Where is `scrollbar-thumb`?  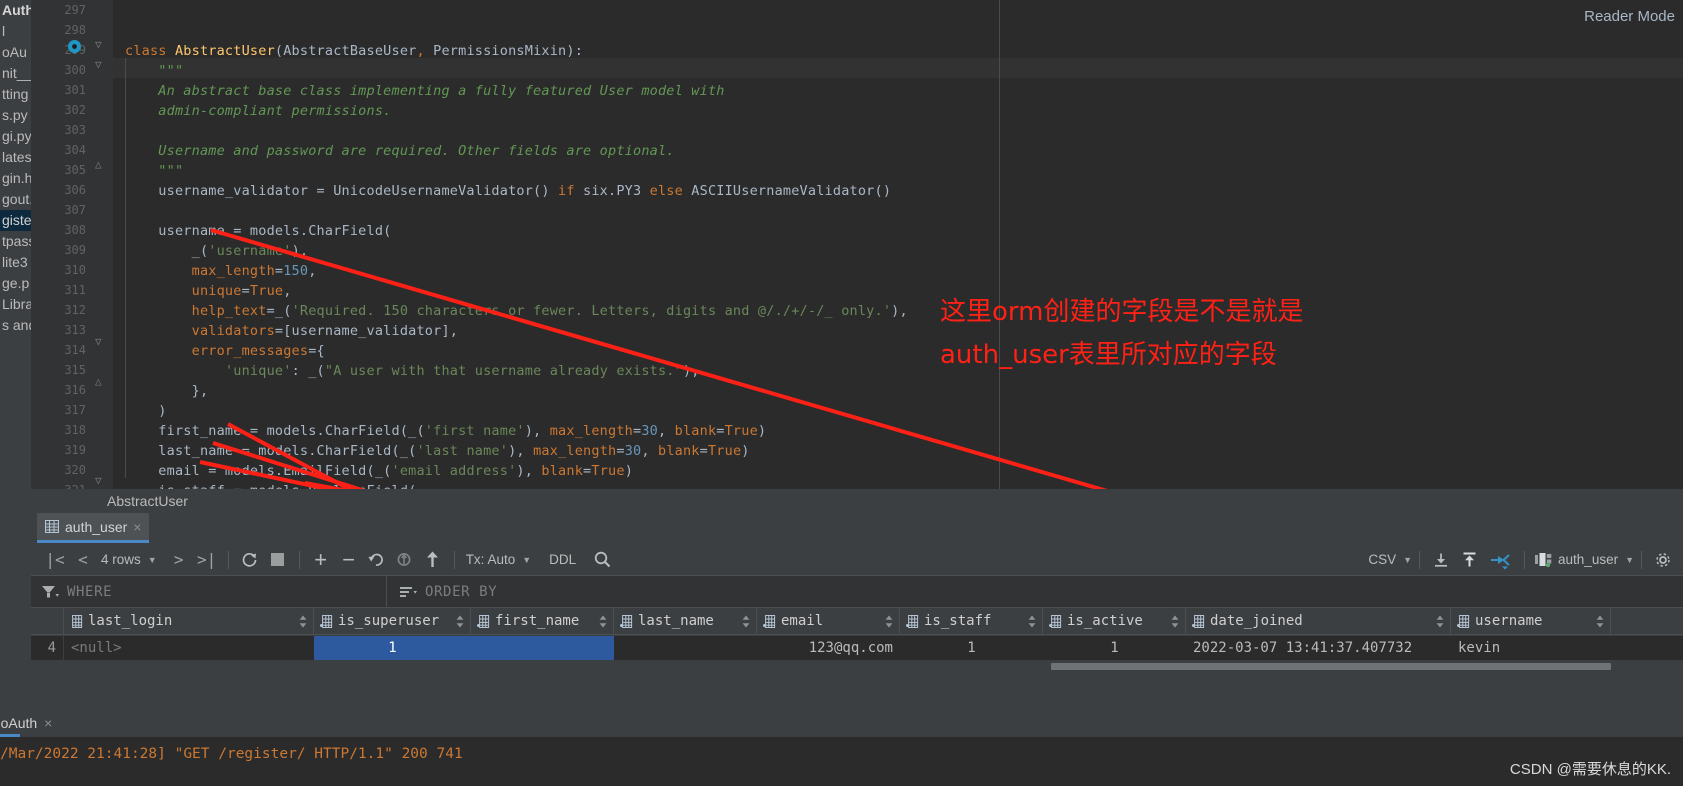
scrollbar-thumb is located at coordinates (1331, 666).